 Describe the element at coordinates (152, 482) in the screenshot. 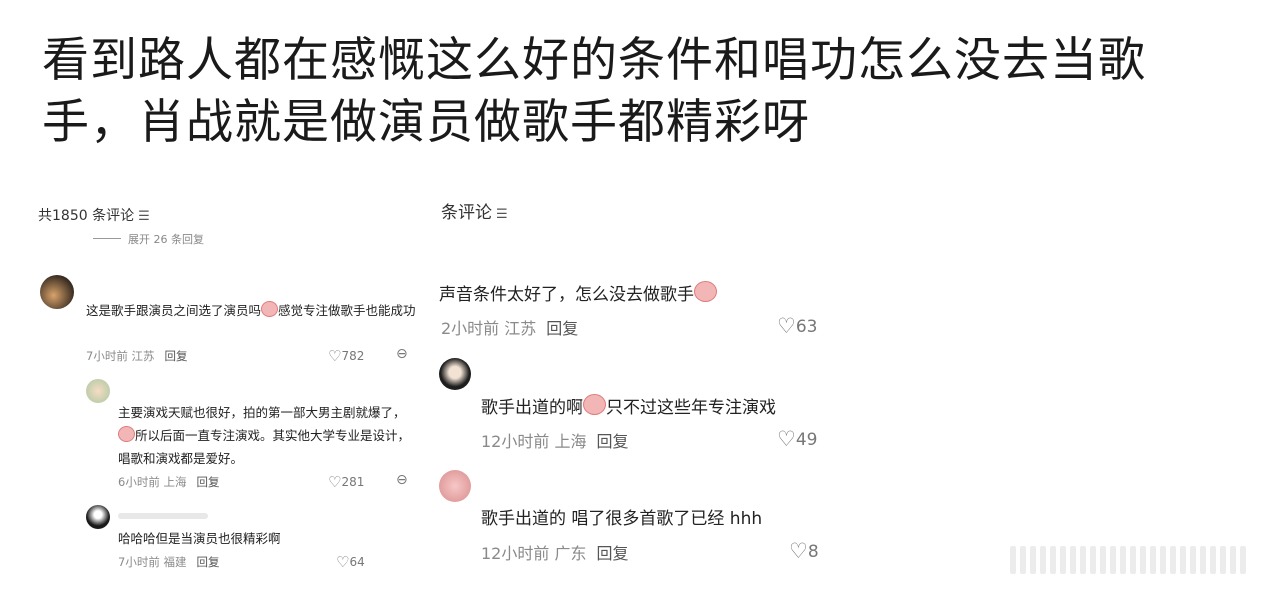

I see `comment-time: 6小时前 上海` at that location.